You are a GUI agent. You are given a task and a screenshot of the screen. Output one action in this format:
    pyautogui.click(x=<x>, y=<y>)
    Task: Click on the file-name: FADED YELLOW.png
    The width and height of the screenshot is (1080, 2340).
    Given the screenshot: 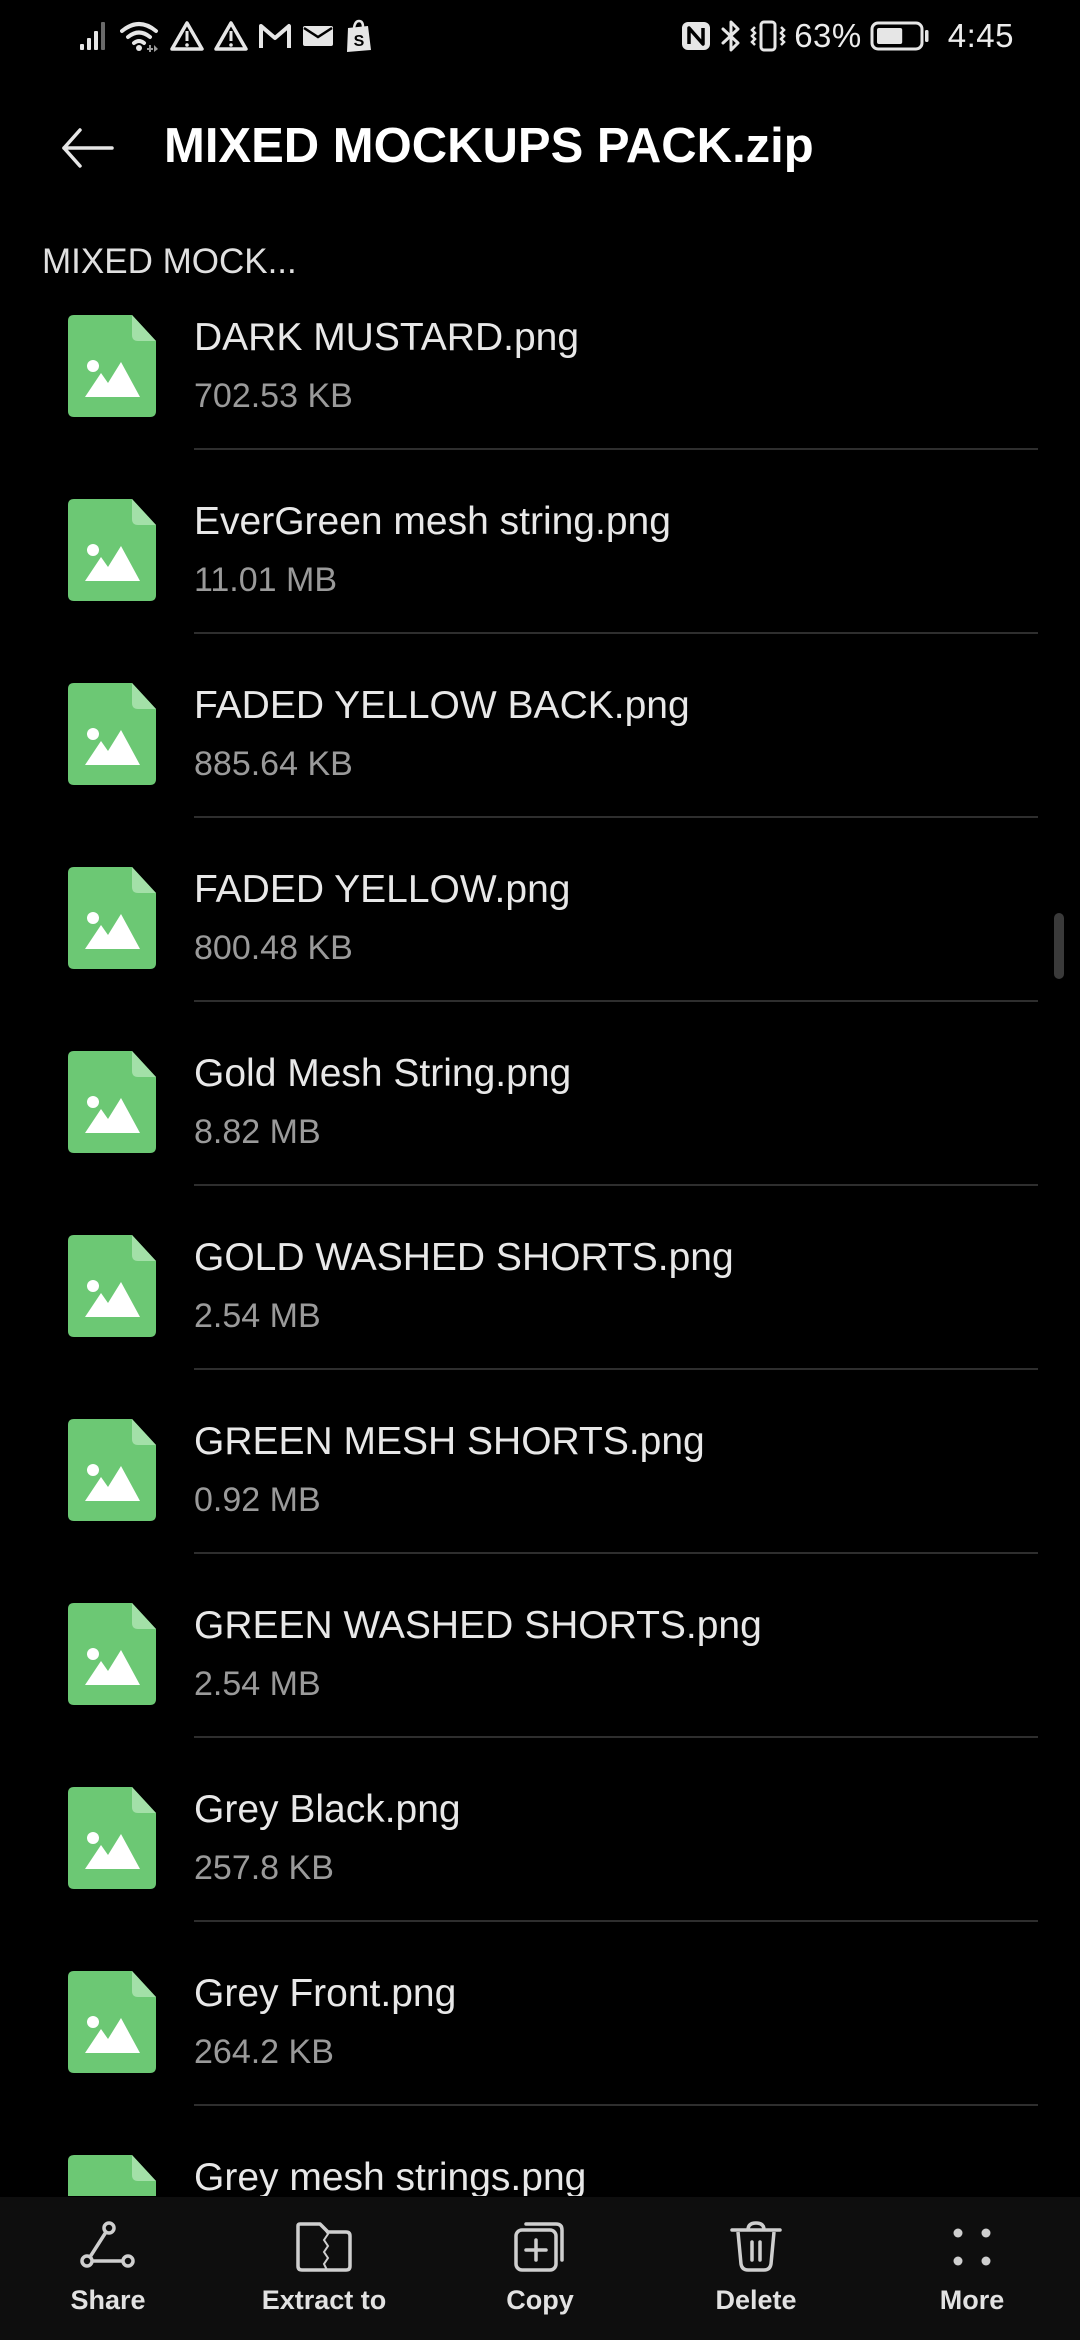 What is the action you would take?
    pyautogui.click(x=382, y=889)
    